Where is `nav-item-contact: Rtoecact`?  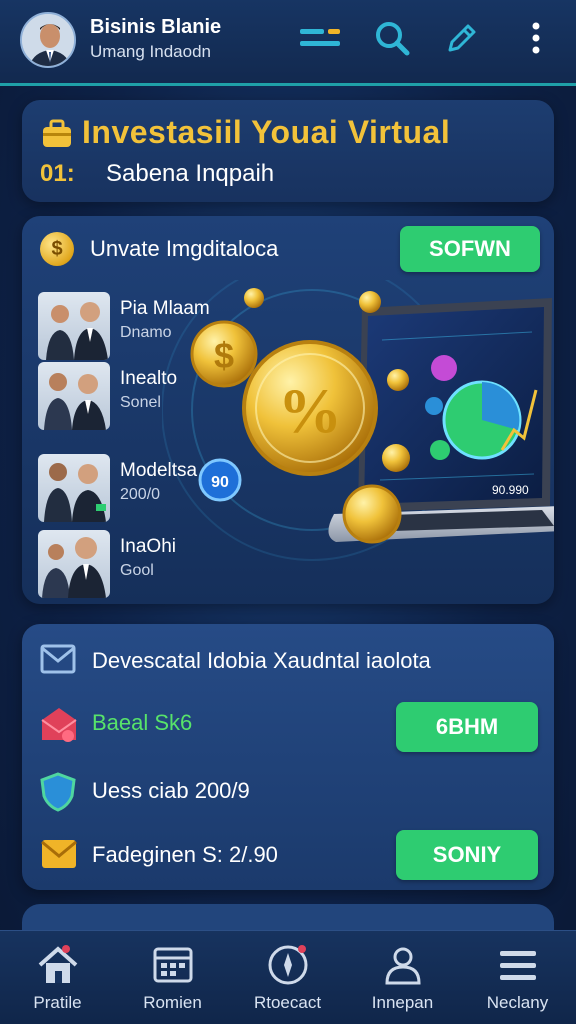
nav-item-contact: Rtoecact is located at coordinates (287, 977).